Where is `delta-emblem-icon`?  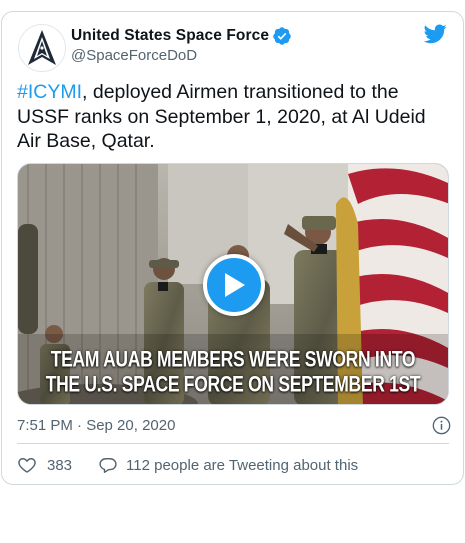 delta-emblem-icon is located at coordinates (42, 47).